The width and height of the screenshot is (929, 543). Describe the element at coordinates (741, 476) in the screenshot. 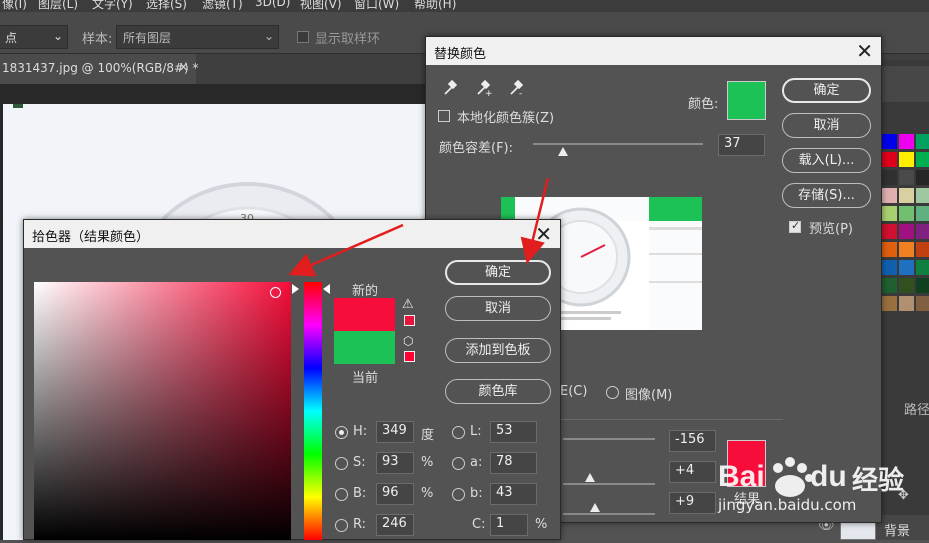

I see `svg-text: Bai` at that location.